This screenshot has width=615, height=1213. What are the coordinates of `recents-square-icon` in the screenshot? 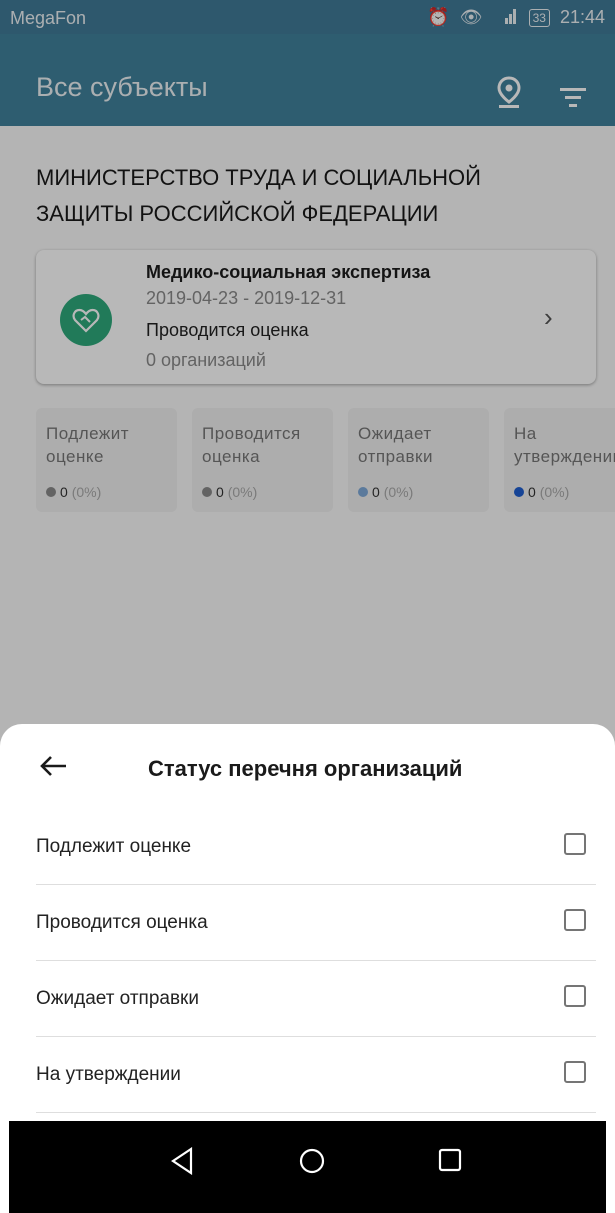 It's located at (450, 1162).